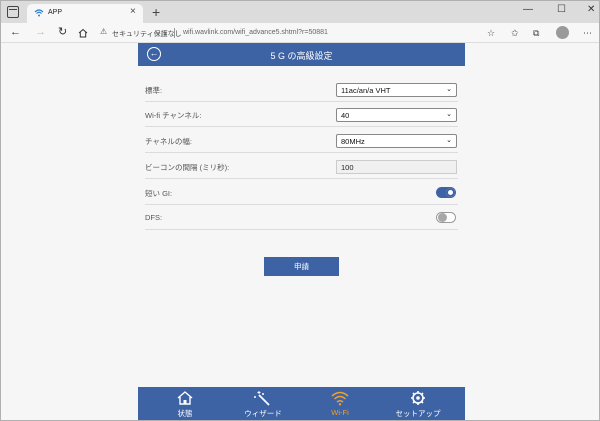 Image resolution: width=600 pixels, height=421 pixels. Describe the element at coordinates (396, 141) in the screenshot. I see `channel-width-select: 80MHz ⌄` at that location.